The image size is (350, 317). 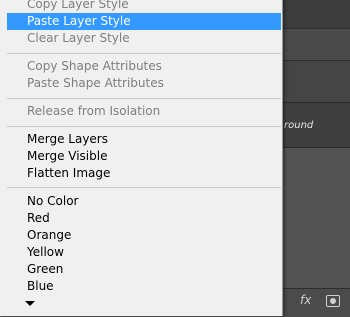 What do you see at coordinates (78, 5) in the screenshot?
I see `menu-item-label: Copy Layer Style` at bounding box center [78, 5].